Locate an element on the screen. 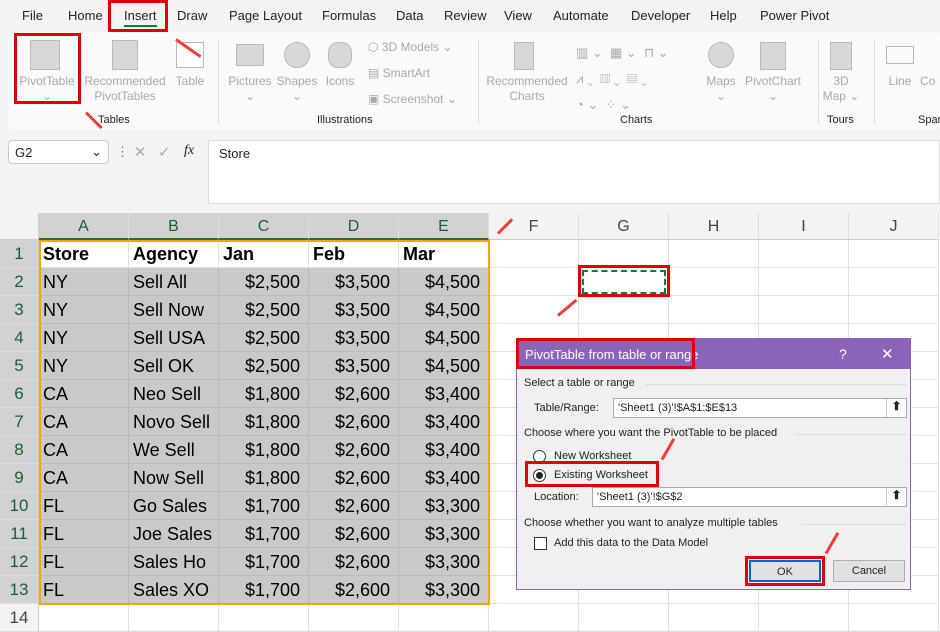 The width and height of the screenshot is (940, 632). cell-C13: $1,700 is located at coordinates (264, 590).